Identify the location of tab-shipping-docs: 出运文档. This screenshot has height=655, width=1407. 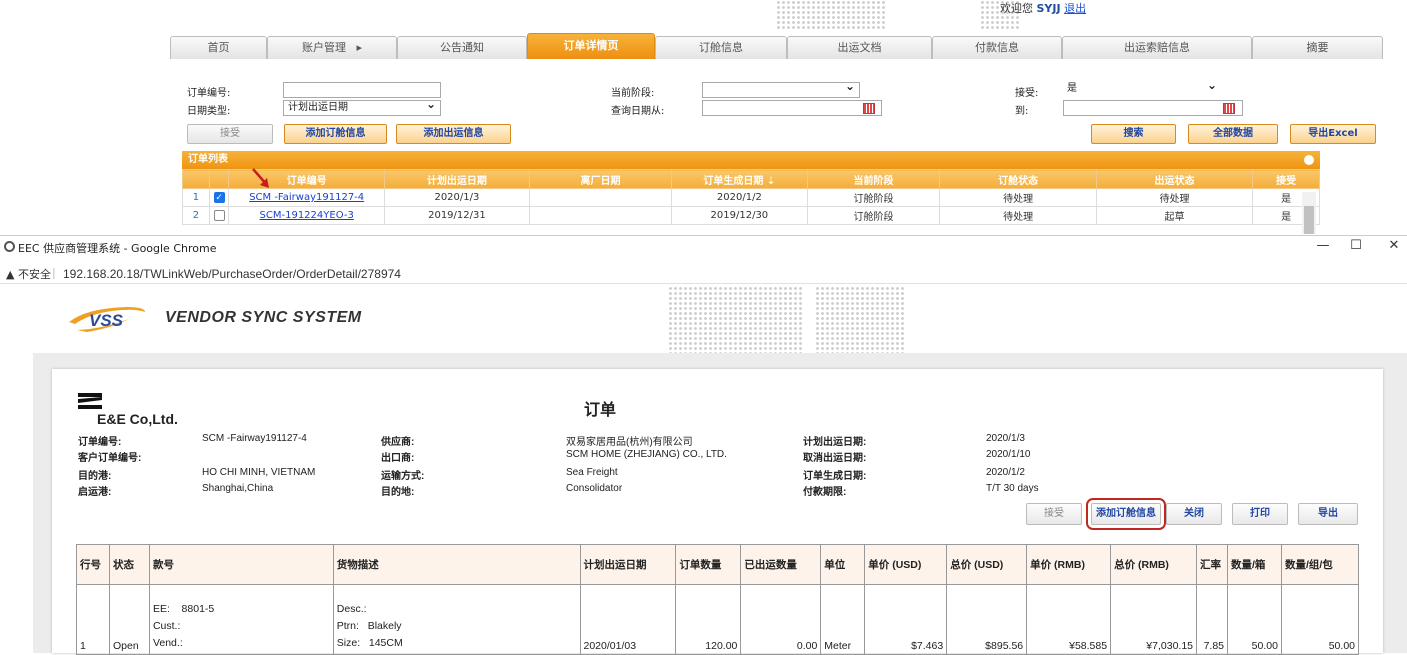
(859, 47).